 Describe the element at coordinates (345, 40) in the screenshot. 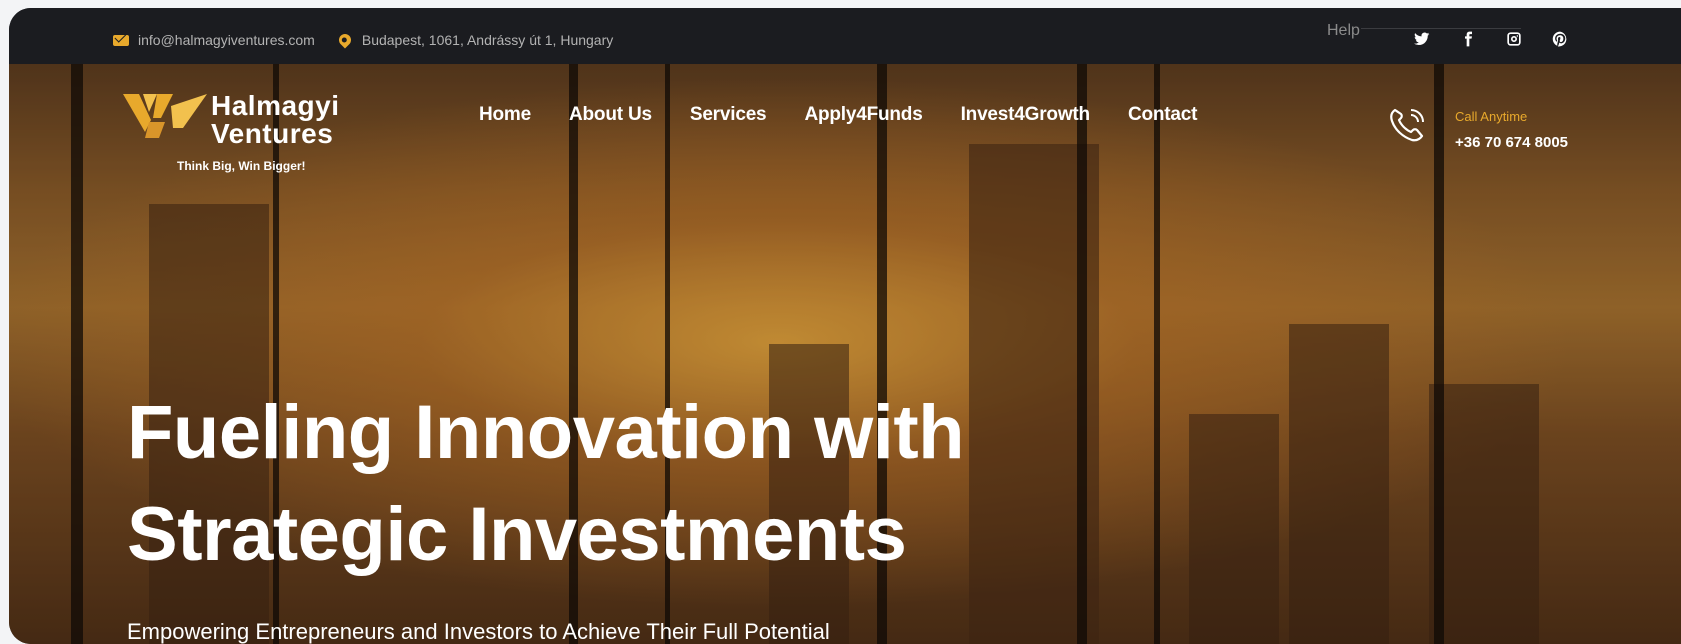

I see `location-pin-icon` at that location.